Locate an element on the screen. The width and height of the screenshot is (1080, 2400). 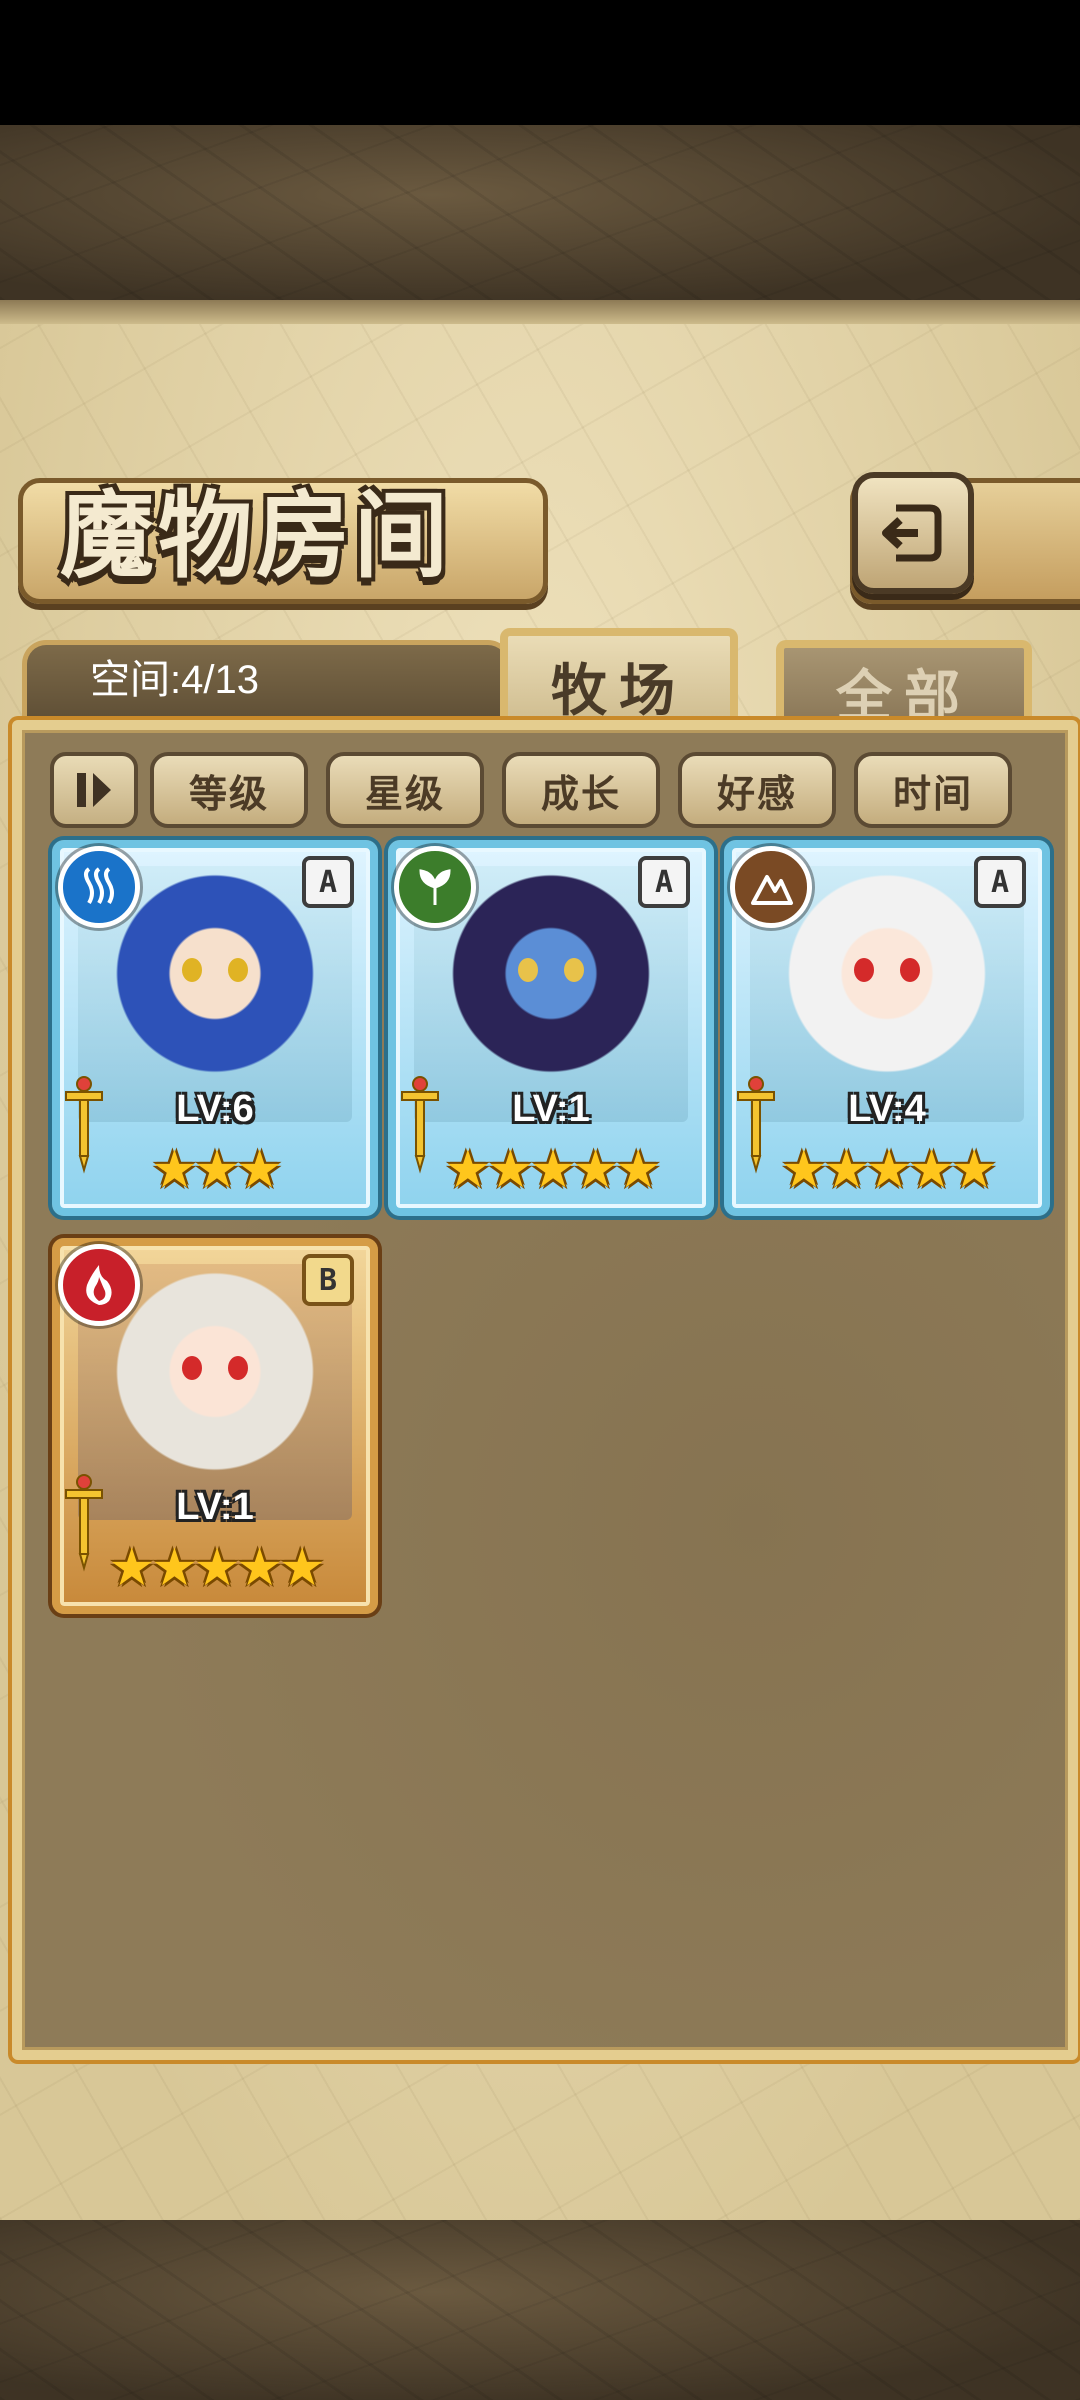
back-button is located at coordinates (913, 533).